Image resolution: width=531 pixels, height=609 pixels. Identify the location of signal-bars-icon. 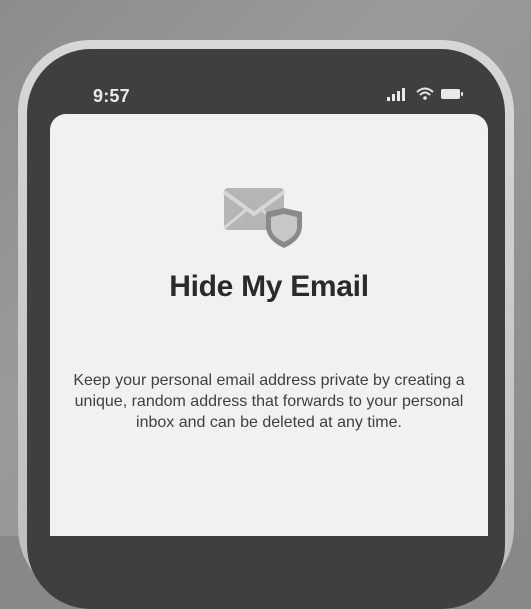
(396, 94).